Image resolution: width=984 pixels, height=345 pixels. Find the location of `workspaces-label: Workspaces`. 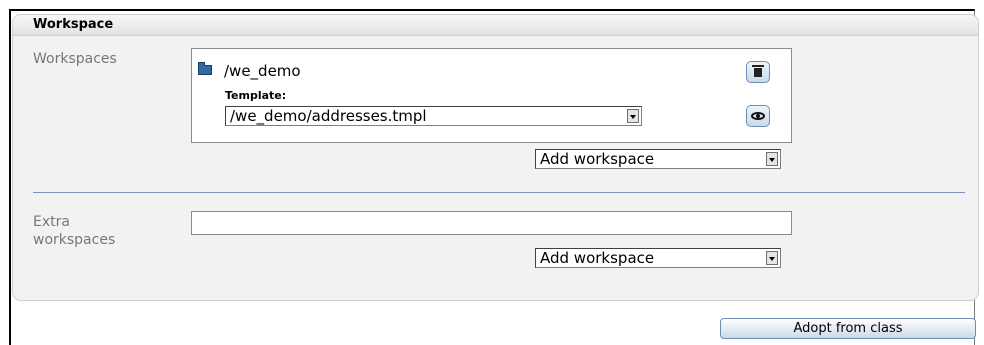

workspaces-label: Workspaces is located at coordinates (75, 59).